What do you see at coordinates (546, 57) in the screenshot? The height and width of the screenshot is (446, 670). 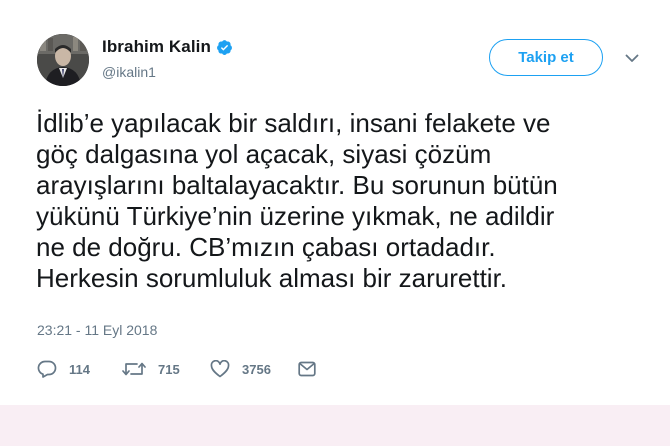 I see `follow-button: Takip et` at bounding box center [546, 57].